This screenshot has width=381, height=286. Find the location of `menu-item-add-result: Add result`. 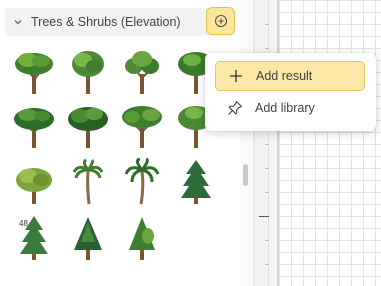

menu-item-add-result: Add result is located at coordinates (290, 76).